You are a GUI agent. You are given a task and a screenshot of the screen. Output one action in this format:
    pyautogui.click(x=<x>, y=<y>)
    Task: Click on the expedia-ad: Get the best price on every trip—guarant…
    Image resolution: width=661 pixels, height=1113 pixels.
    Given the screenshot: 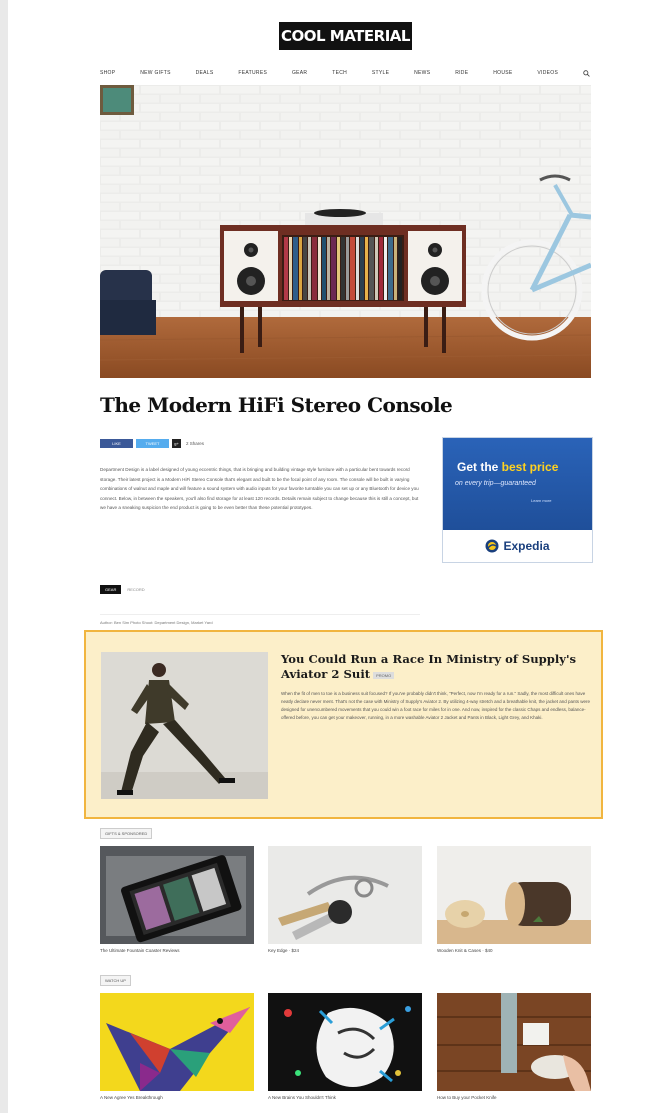 What is the action you would take?
    pyautogui.click(x=517, y=500)
    